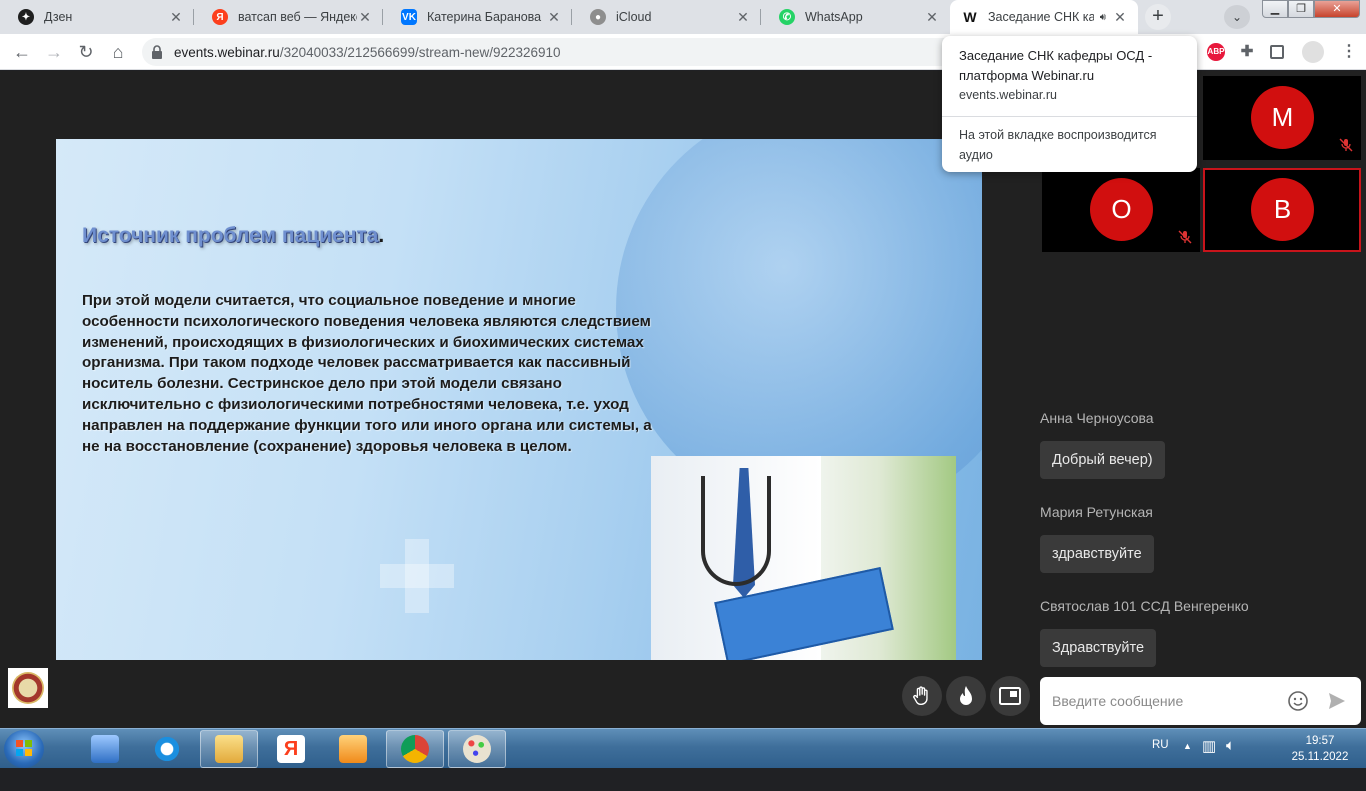 Image resolution: width=1366 pixels, height=791 pixels. I want to click on browser-menu-icon: ⋮, so click(1349, 52).